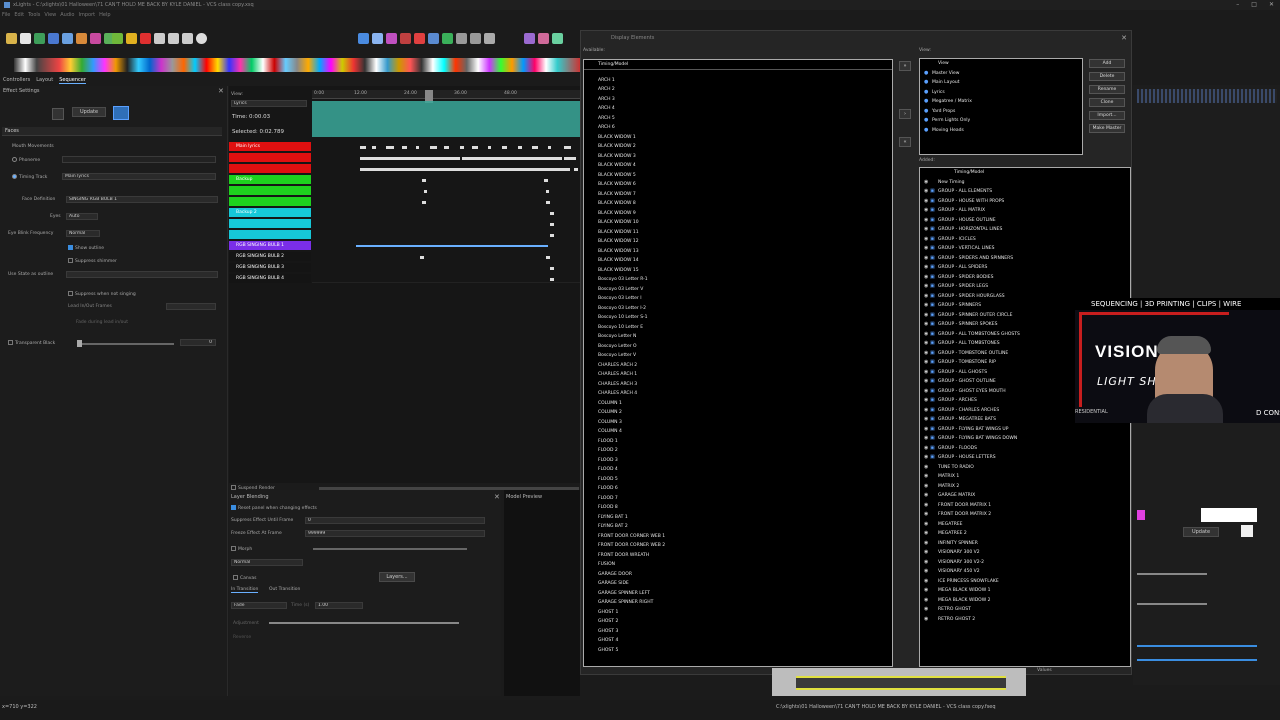 This screenshot has height=720, width=1280. I want to click on lock-icon, so click(95, 38).